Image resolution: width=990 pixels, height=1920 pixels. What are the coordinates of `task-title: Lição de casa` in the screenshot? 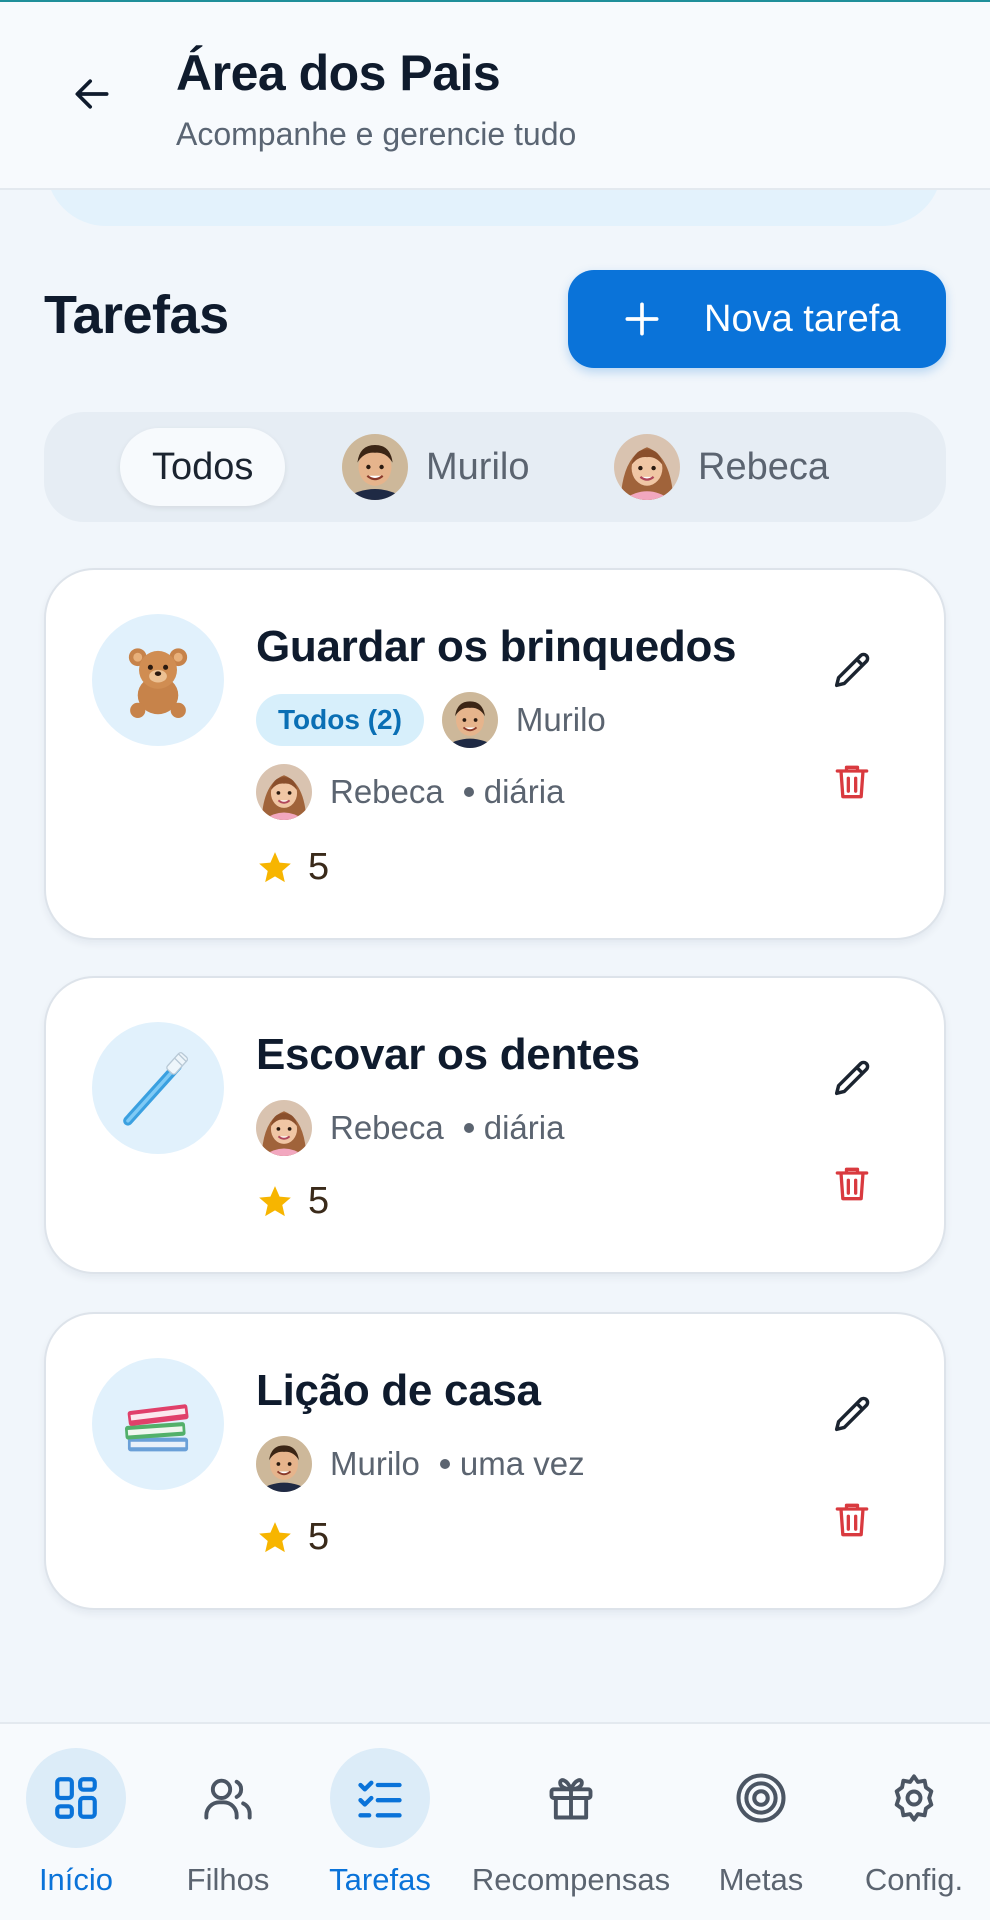 It's located at (398, 1390).